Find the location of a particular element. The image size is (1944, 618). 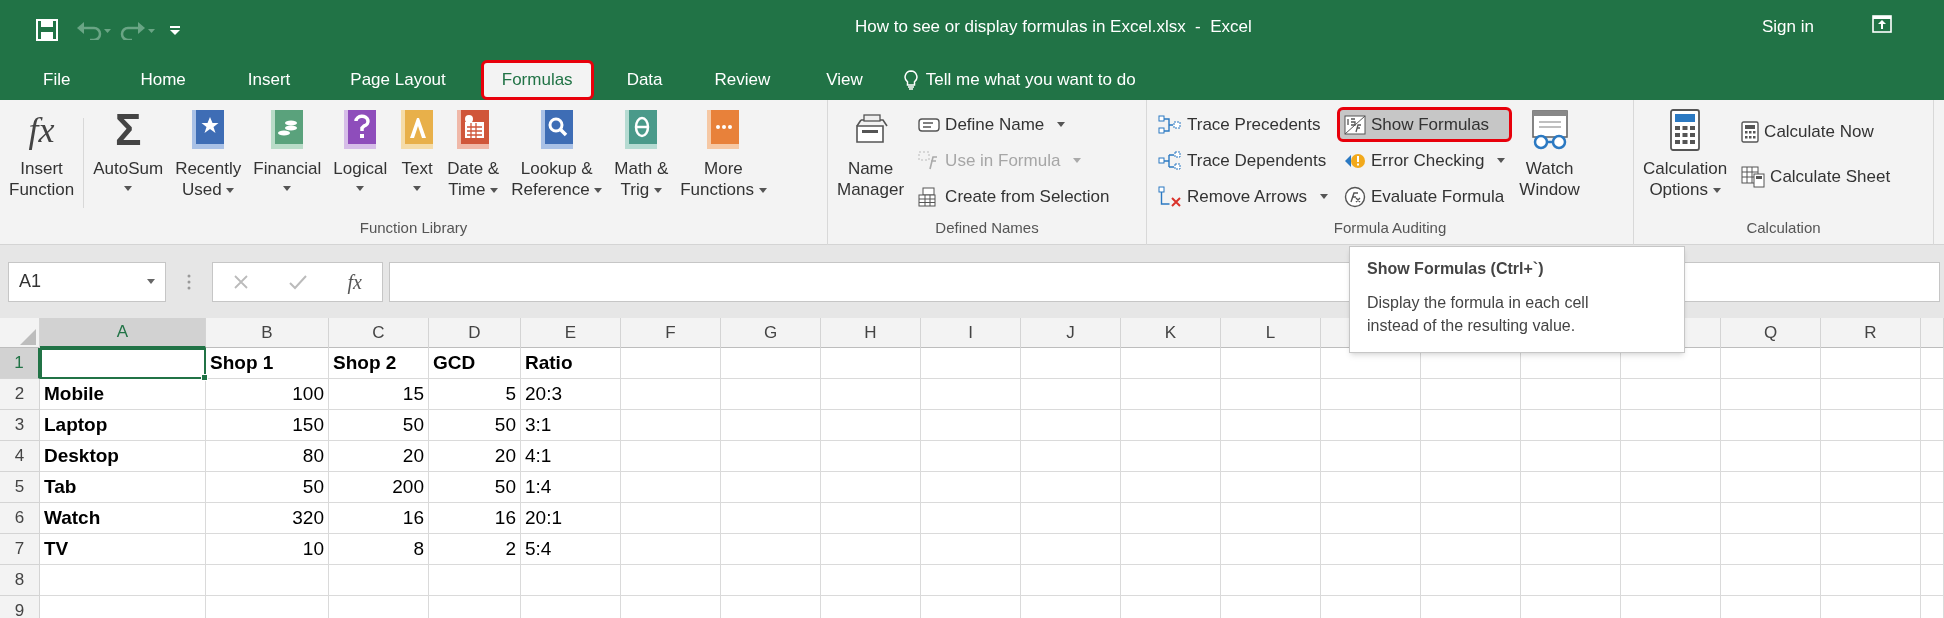

row-header: 8 is located at coordinates (20, 580).